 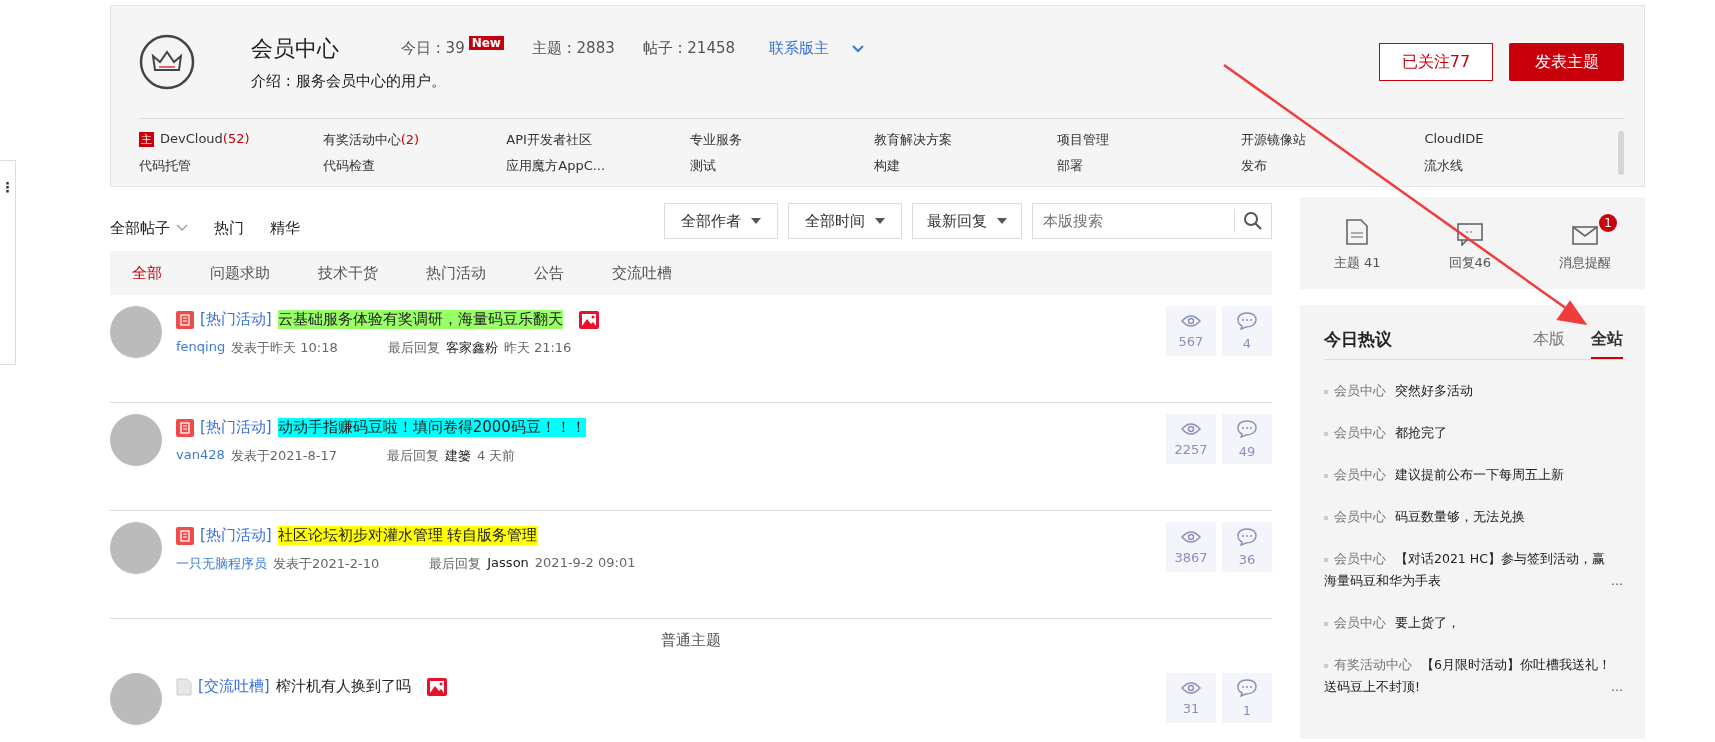 I want to click on post-title-link: 动动手指赚码豆啦！填问卷得2000码豆！！！, so click(x=431, y=427).